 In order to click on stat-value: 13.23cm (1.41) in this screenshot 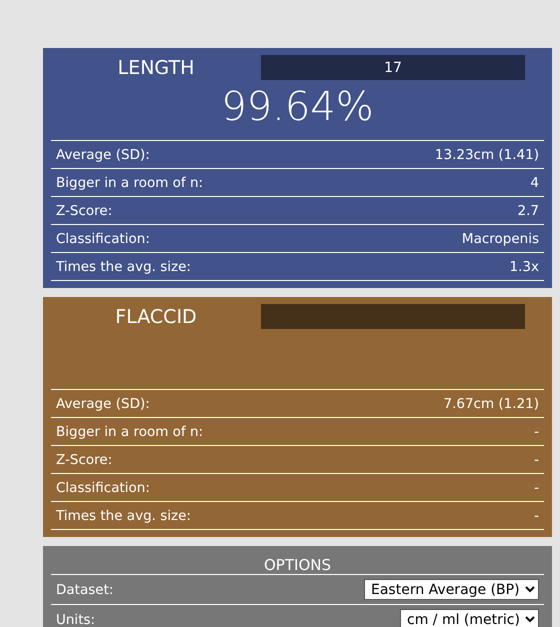, I will do `click(486, 154)`.